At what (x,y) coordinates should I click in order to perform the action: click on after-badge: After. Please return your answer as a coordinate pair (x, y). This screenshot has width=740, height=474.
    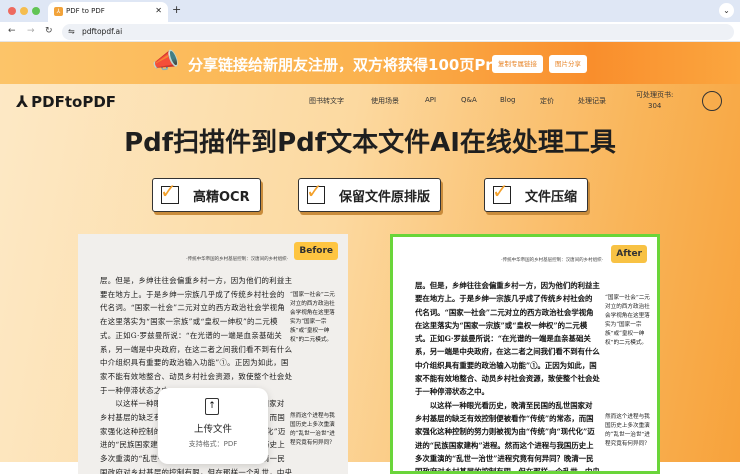
    Looking at the image, I should click on (629, 254).